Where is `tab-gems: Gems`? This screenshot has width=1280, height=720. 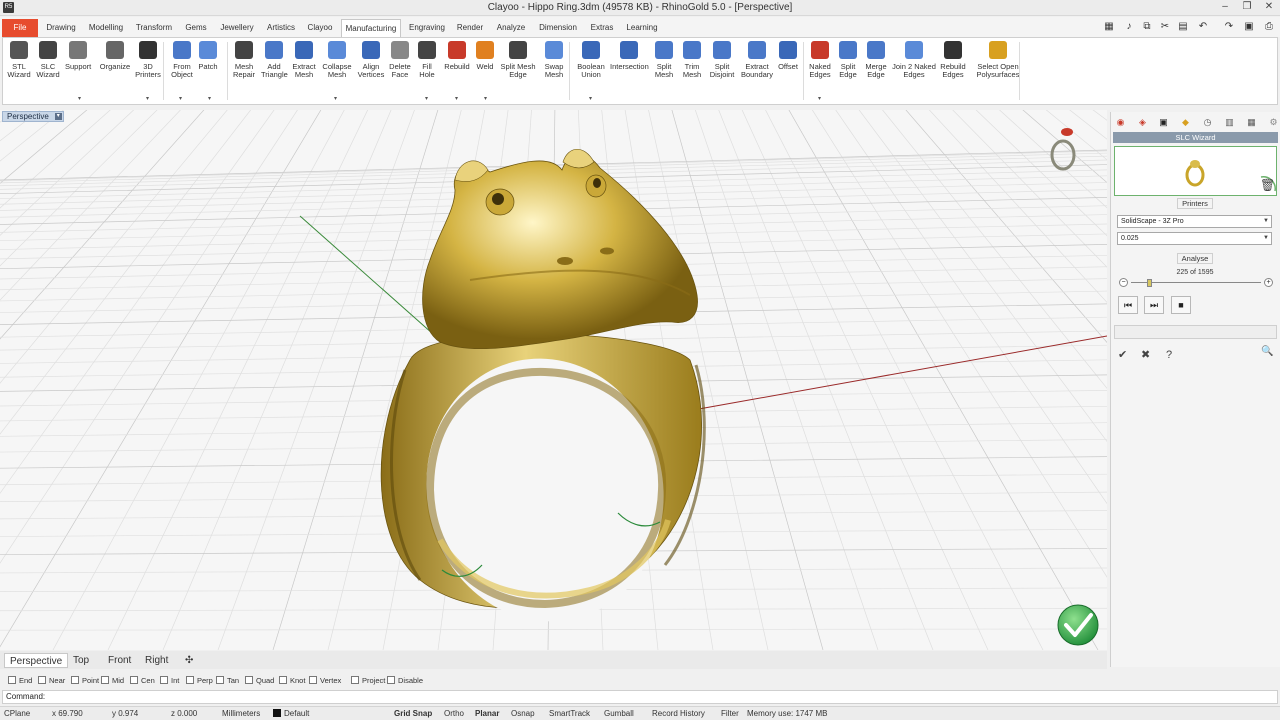 tab-gems: Gems is located at coordinates (196, 28).